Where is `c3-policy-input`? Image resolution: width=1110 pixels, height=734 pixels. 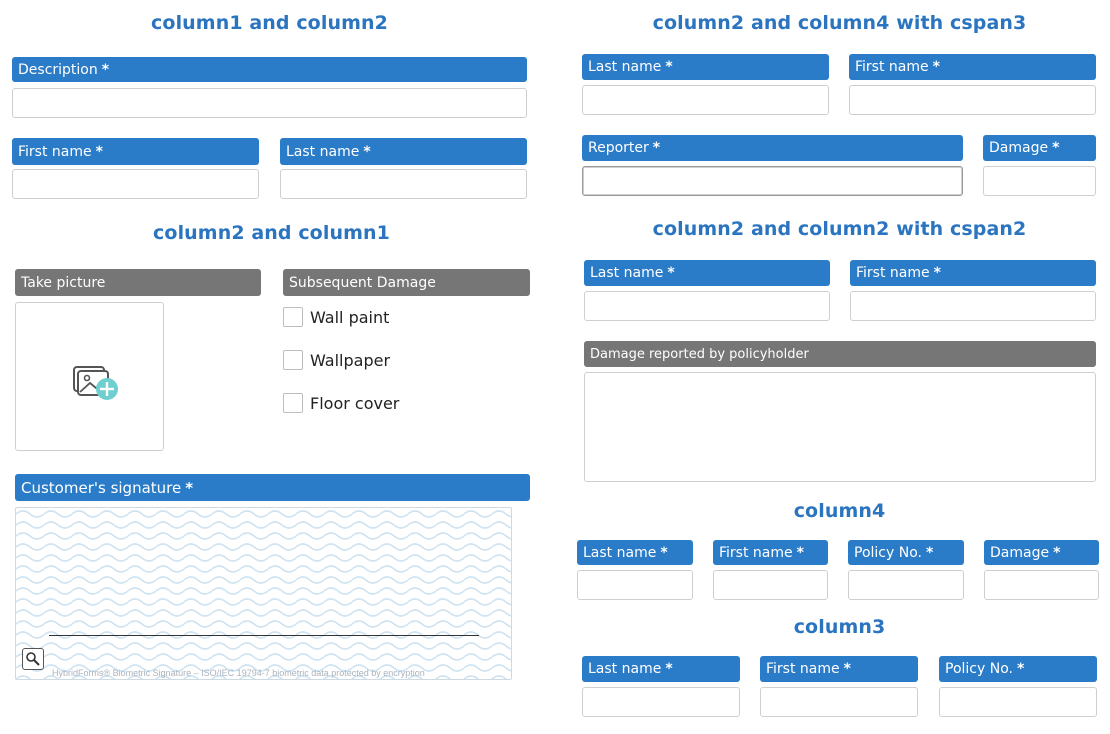
c3-policy-input is located at coordinates (1018, 702).